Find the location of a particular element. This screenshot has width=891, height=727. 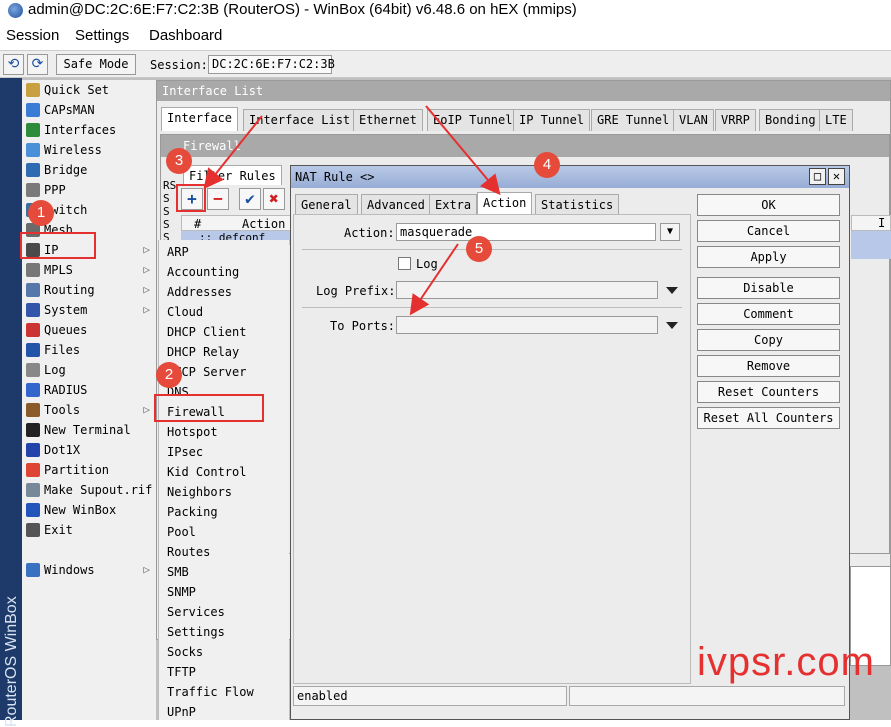

annotation-badge-4: 4 is located at coordinates (547, 165).